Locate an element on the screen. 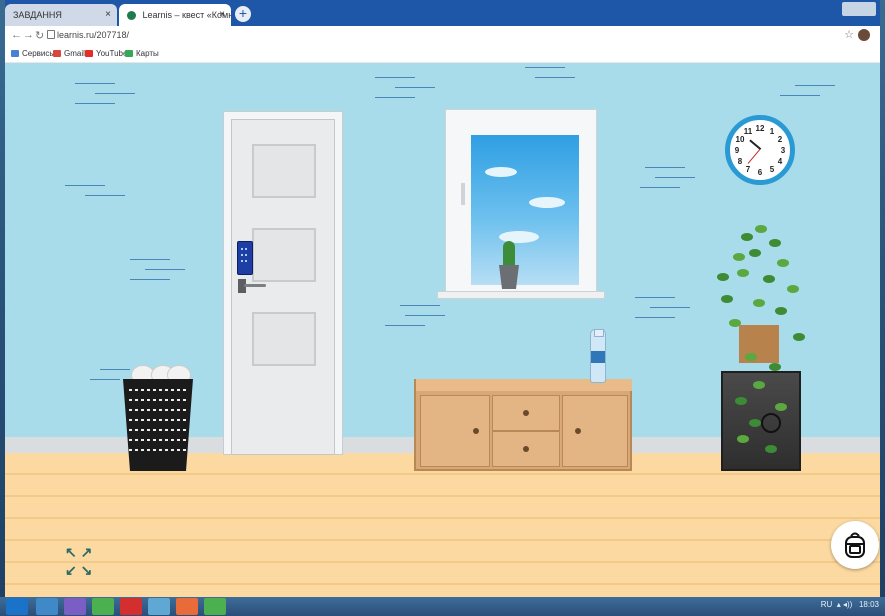  bookmark-maps: Карты is located at coordinates (142, 53).